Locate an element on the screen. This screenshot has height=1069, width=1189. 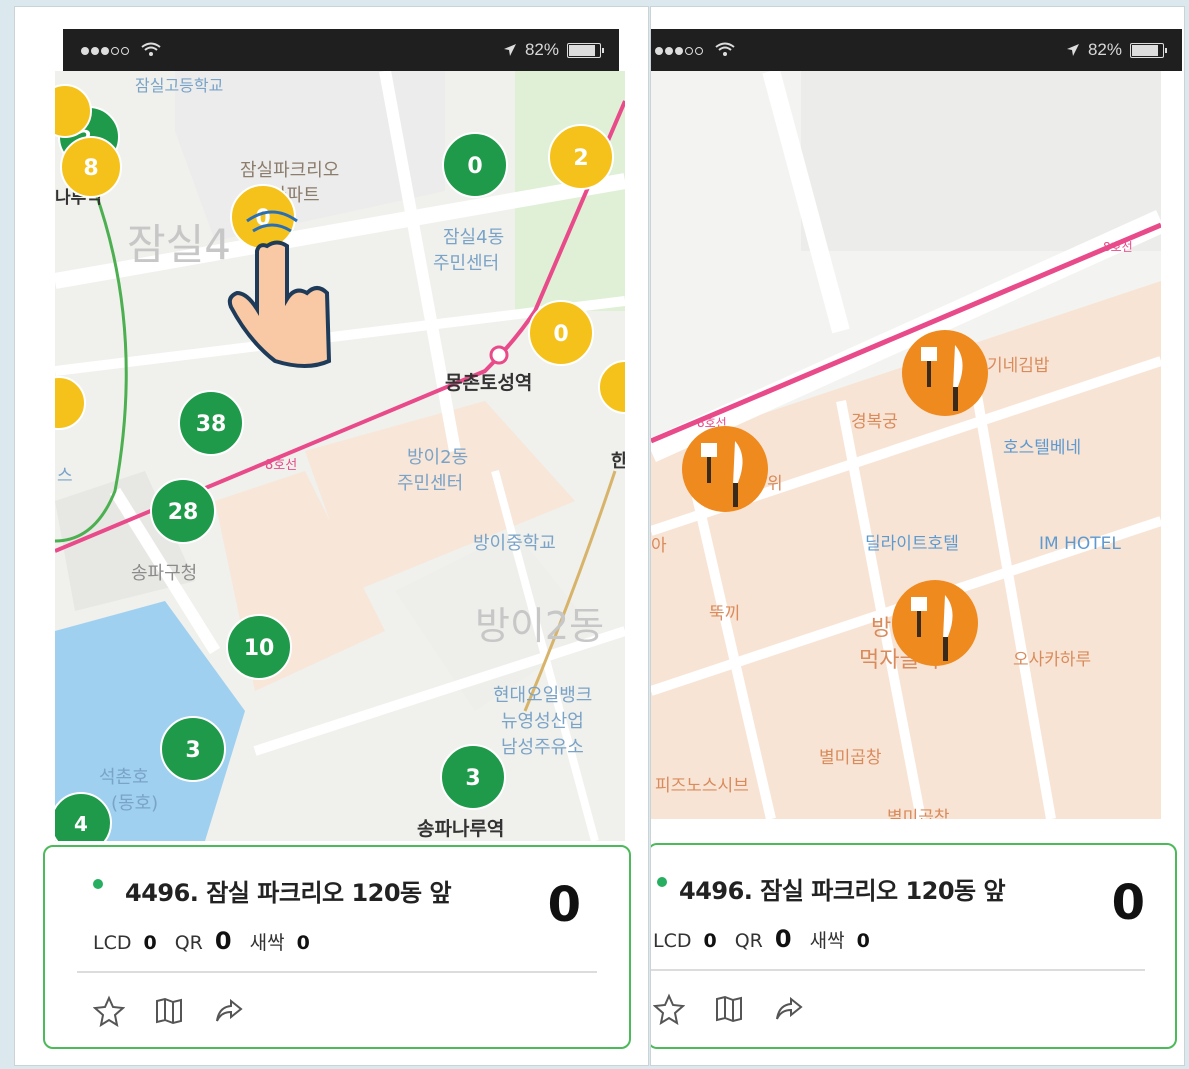
map-label: 방이중학교 is located at coordinates (514, 543).